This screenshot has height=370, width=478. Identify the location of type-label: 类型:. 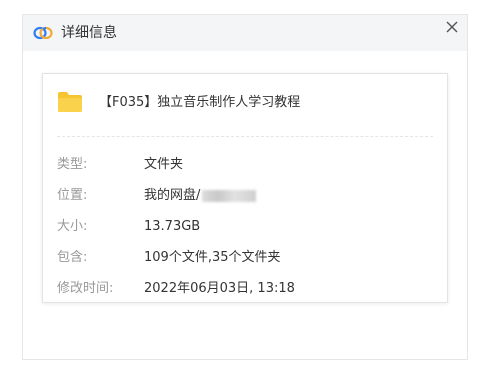
(72, 164).